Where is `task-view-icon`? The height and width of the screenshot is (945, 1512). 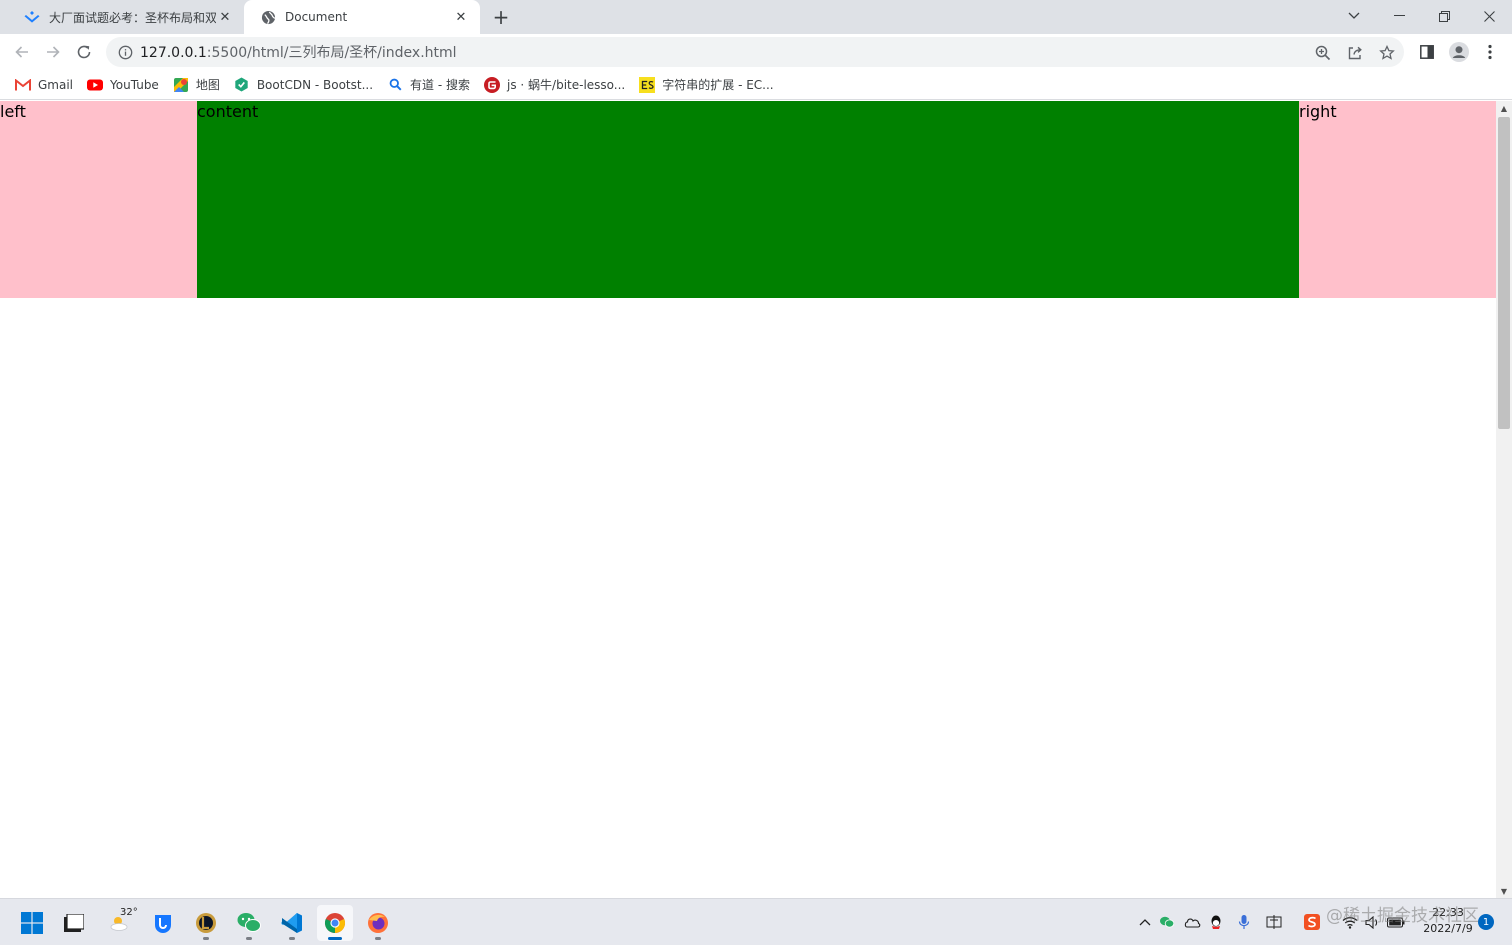 task-view-icon is located at coordinates (74, 923).